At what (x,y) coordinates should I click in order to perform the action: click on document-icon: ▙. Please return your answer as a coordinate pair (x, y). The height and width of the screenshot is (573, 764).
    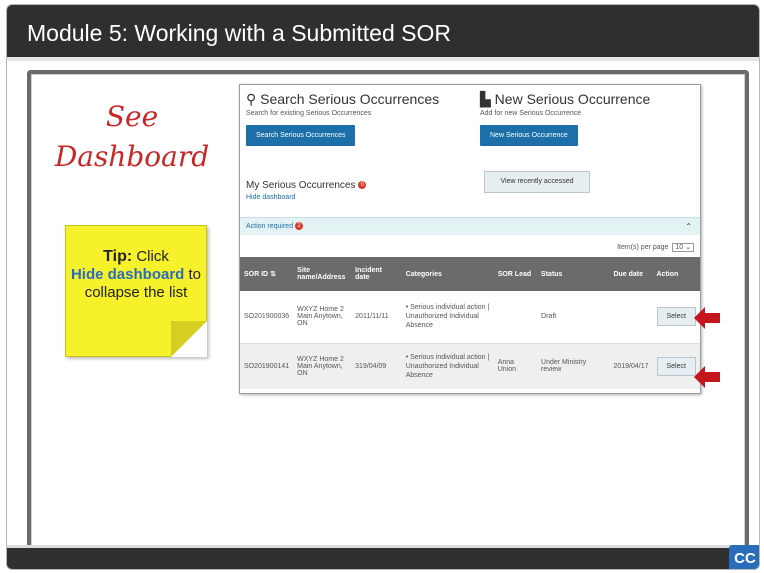
    Looking at the image, I should click on (485, 99).